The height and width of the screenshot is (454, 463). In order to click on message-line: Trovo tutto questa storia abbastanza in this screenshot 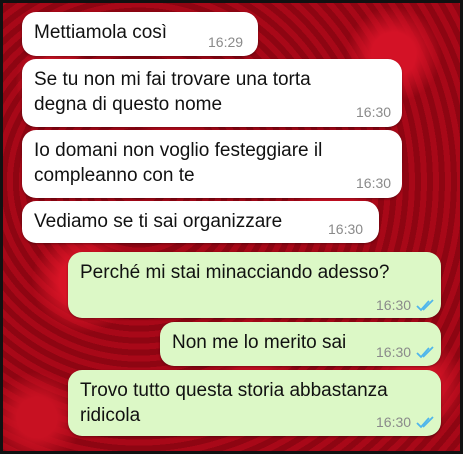, I will do `click(234, 390)`.